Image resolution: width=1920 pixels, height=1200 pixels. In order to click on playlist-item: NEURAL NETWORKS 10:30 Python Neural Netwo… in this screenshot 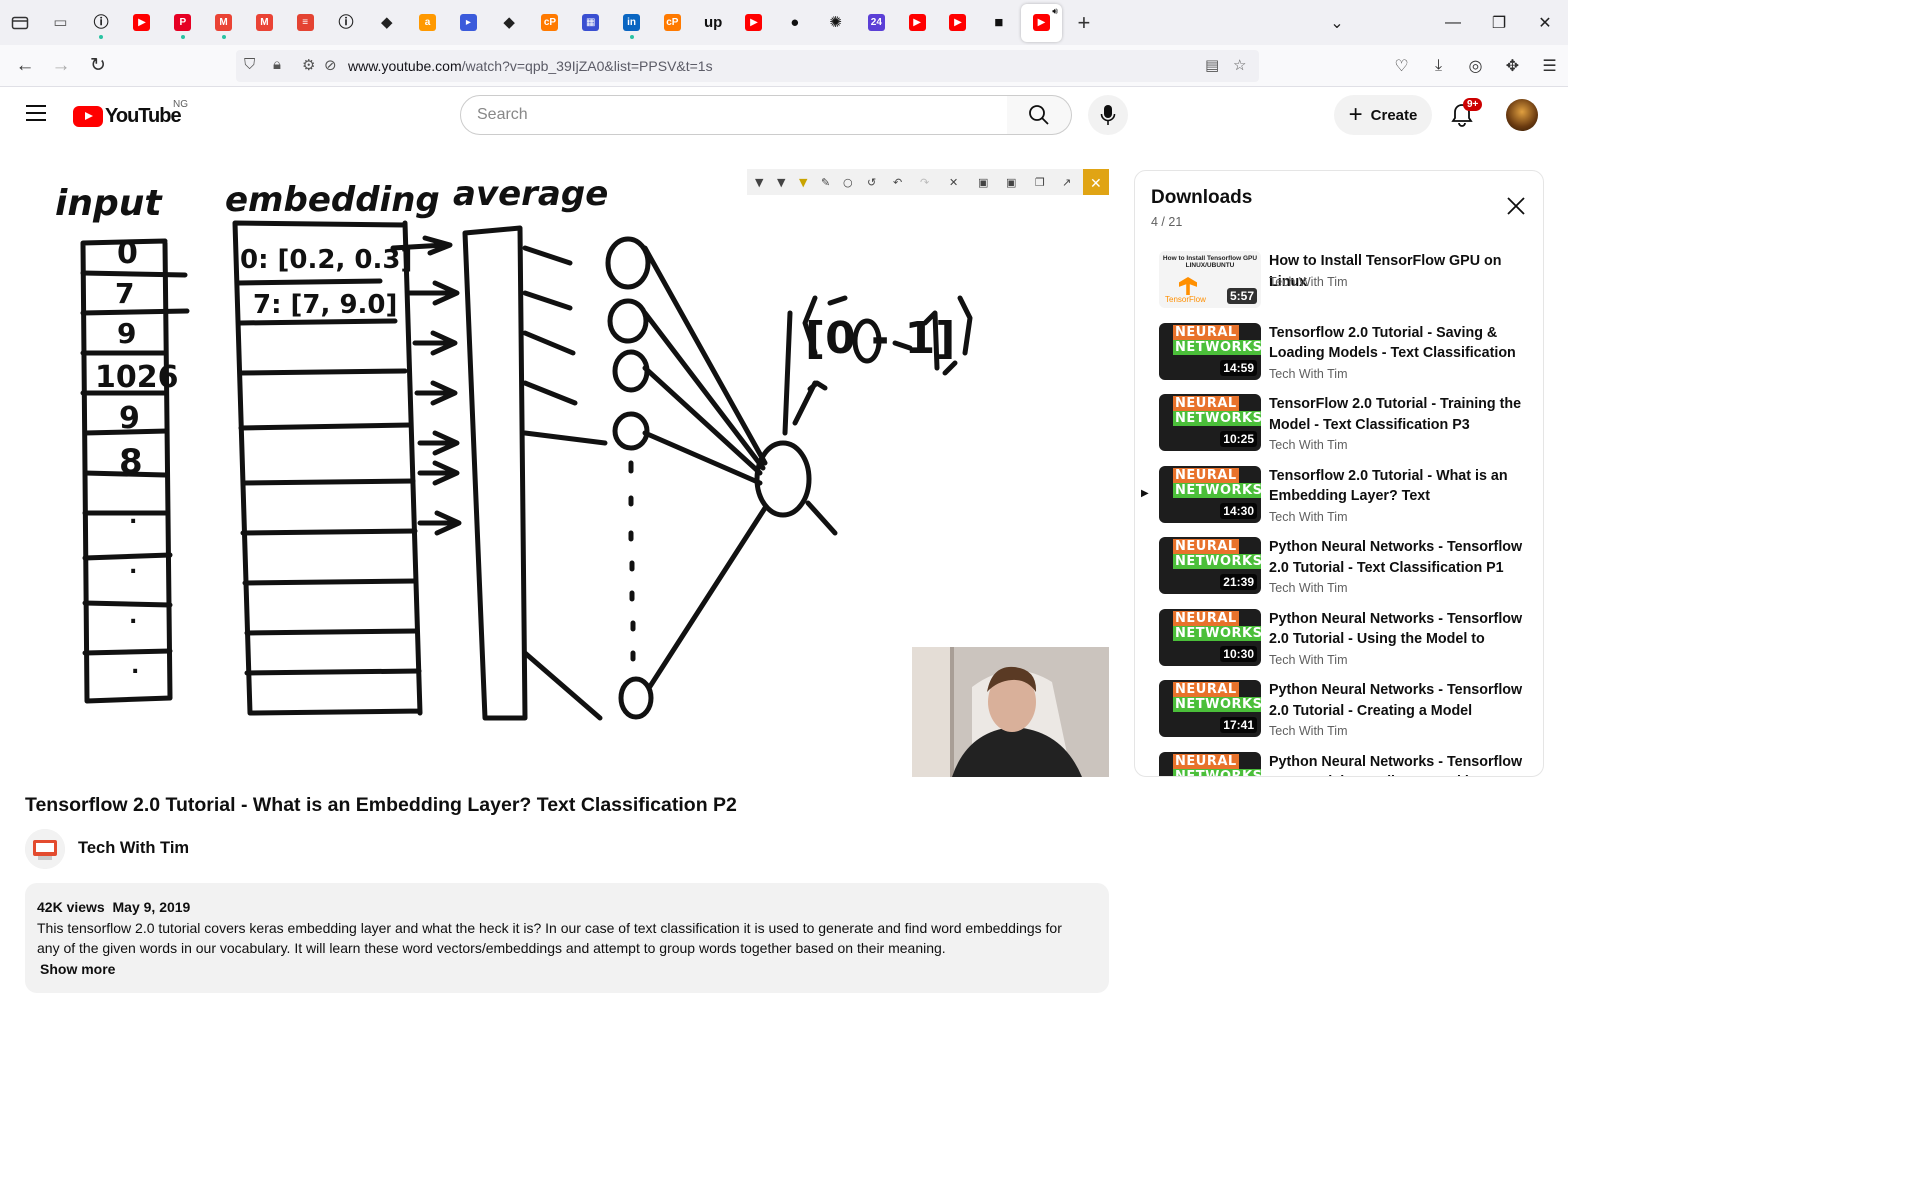, I will do `click(1339, 641)`.